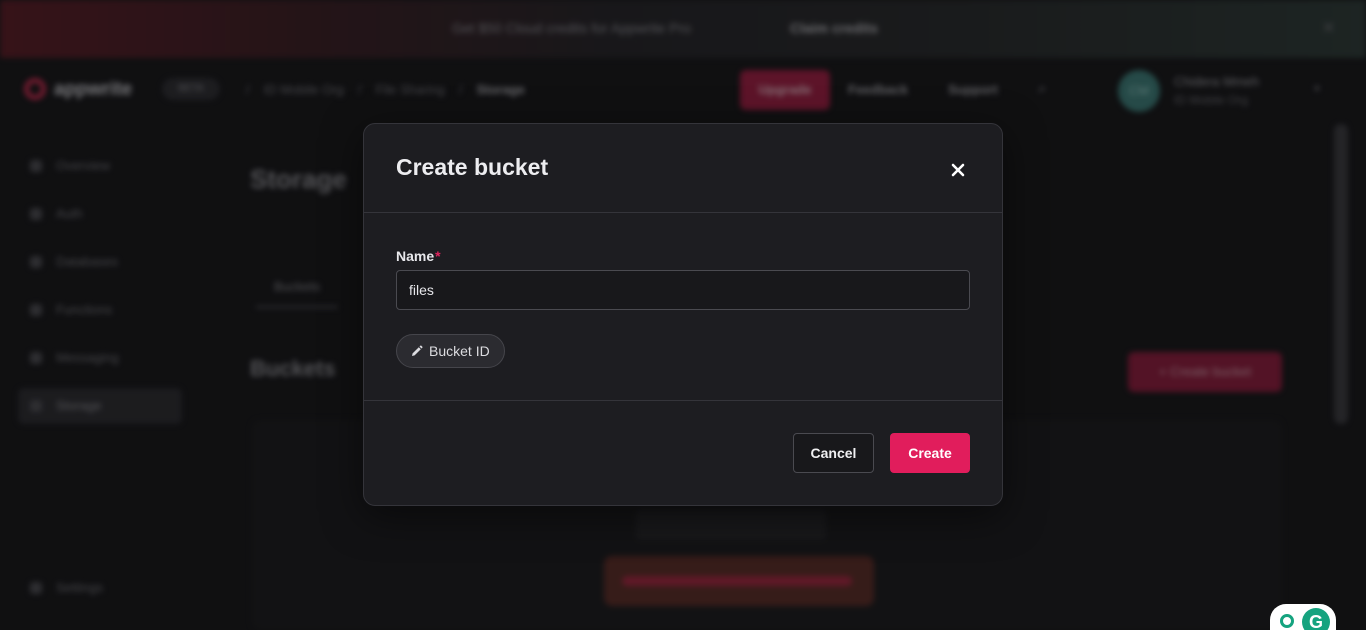  I want to click on grammarly-widget: G, so click(1303, 617).